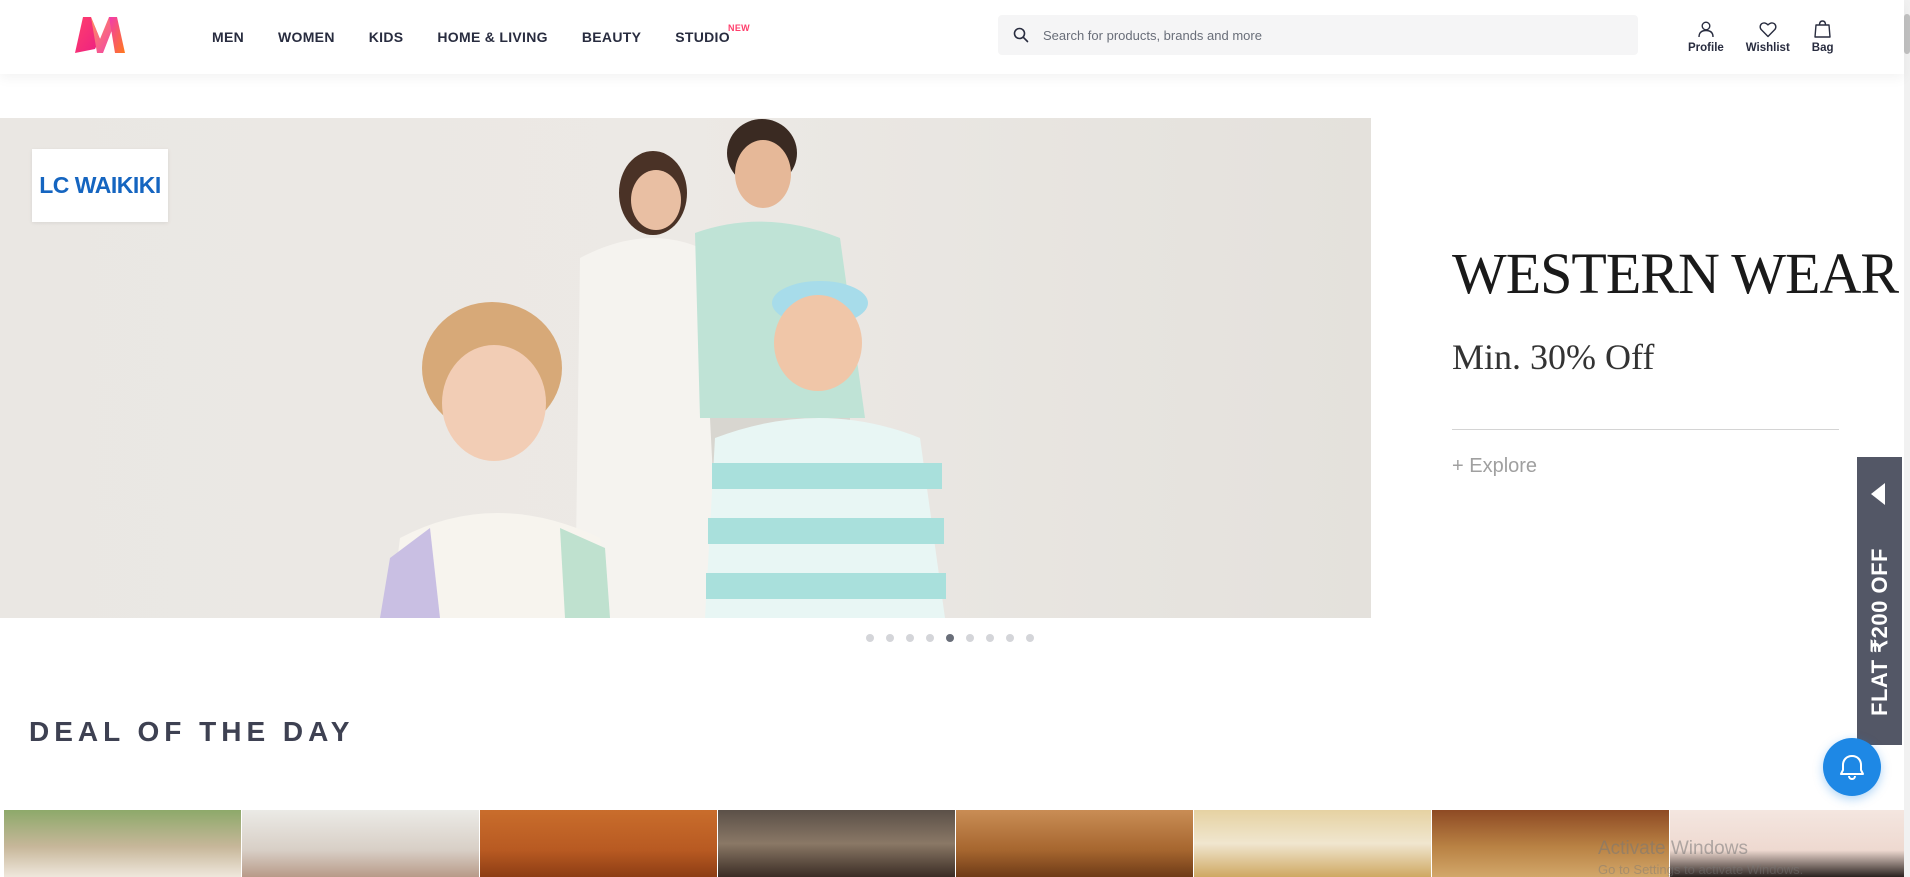 The height and width of the screenshot is (877, 1910). Describe the element at coordinates (956, 638) in the screenshot. I see `carousel-dots` at that location.